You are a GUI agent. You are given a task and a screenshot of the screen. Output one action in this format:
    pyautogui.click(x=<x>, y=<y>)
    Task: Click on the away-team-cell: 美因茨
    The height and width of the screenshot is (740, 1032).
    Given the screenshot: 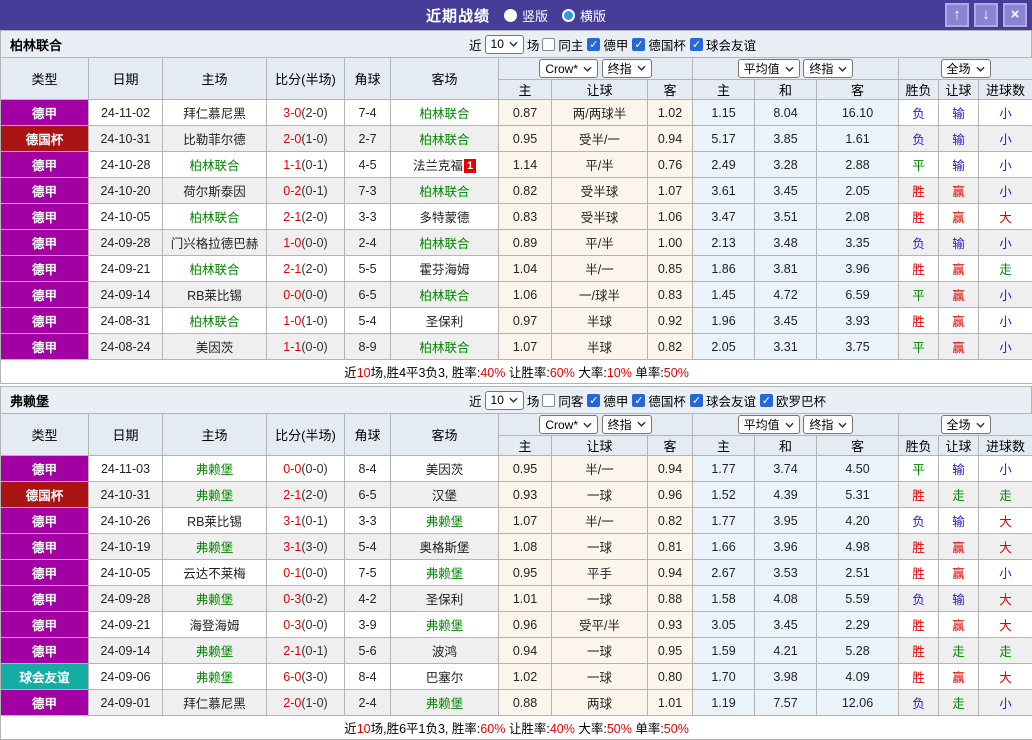 What is the action you would take?
    pyautogui.click(x=445, y=469)
    